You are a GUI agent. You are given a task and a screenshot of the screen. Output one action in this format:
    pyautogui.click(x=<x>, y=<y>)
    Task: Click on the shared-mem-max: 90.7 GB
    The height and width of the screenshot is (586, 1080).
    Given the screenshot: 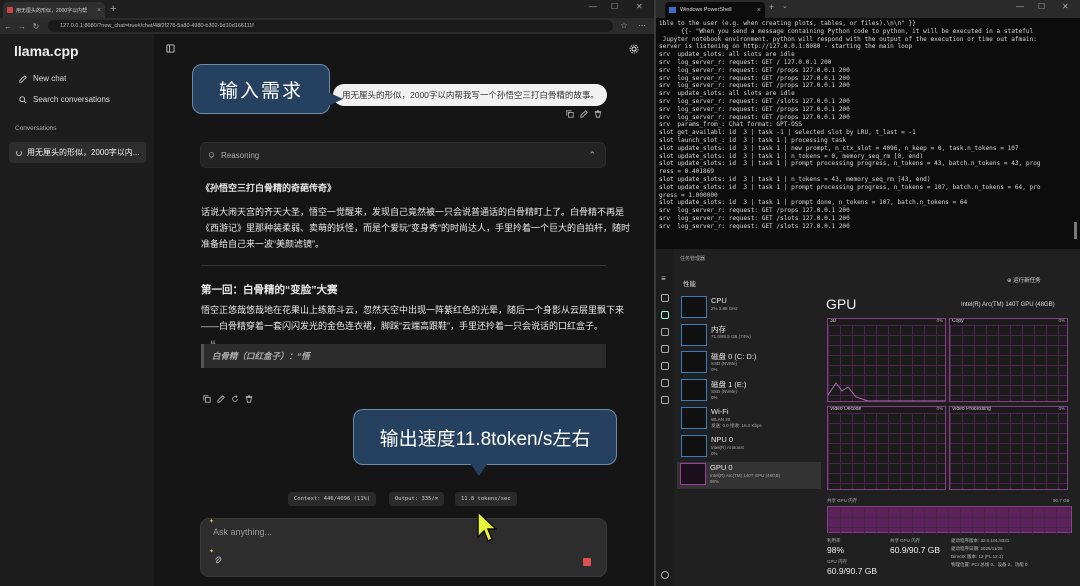 What is the action you would take?
    pyautogui.click(x=1061, y=500)
    